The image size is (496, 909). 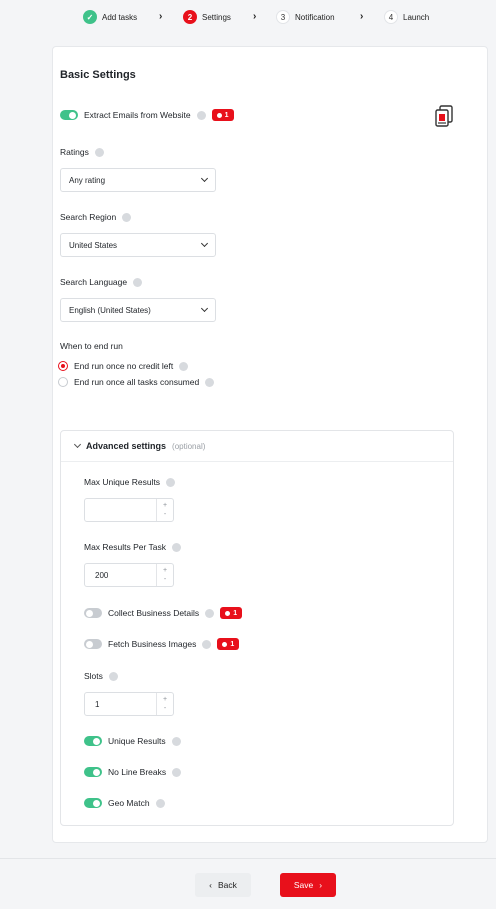 What do you see at coordinates (120, 17) in the screenshot?
I see `step-label: Add tasks` at bounding box center [120, 17].